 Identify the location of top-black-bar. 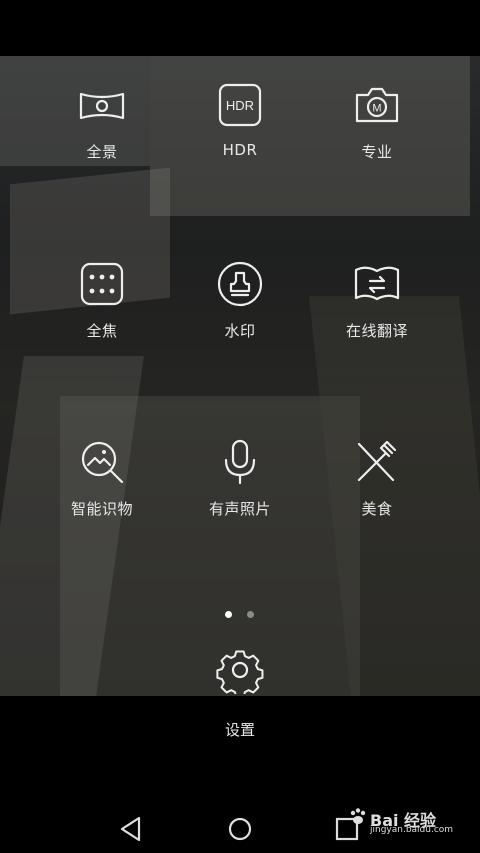
(240, 28).